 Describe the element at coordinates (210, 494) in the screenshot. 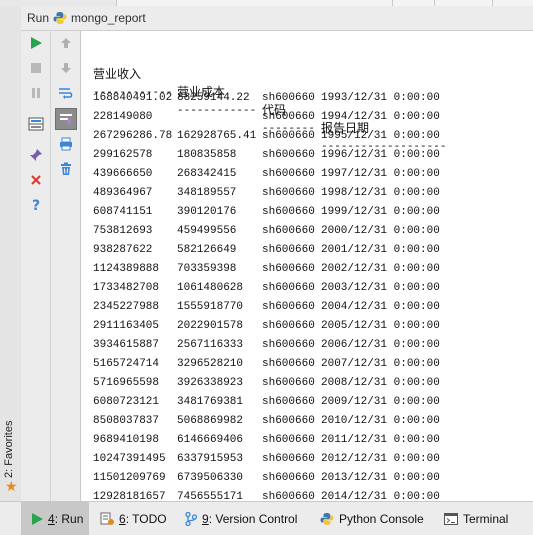

I see `cost-cell: 7456555171` at that location.